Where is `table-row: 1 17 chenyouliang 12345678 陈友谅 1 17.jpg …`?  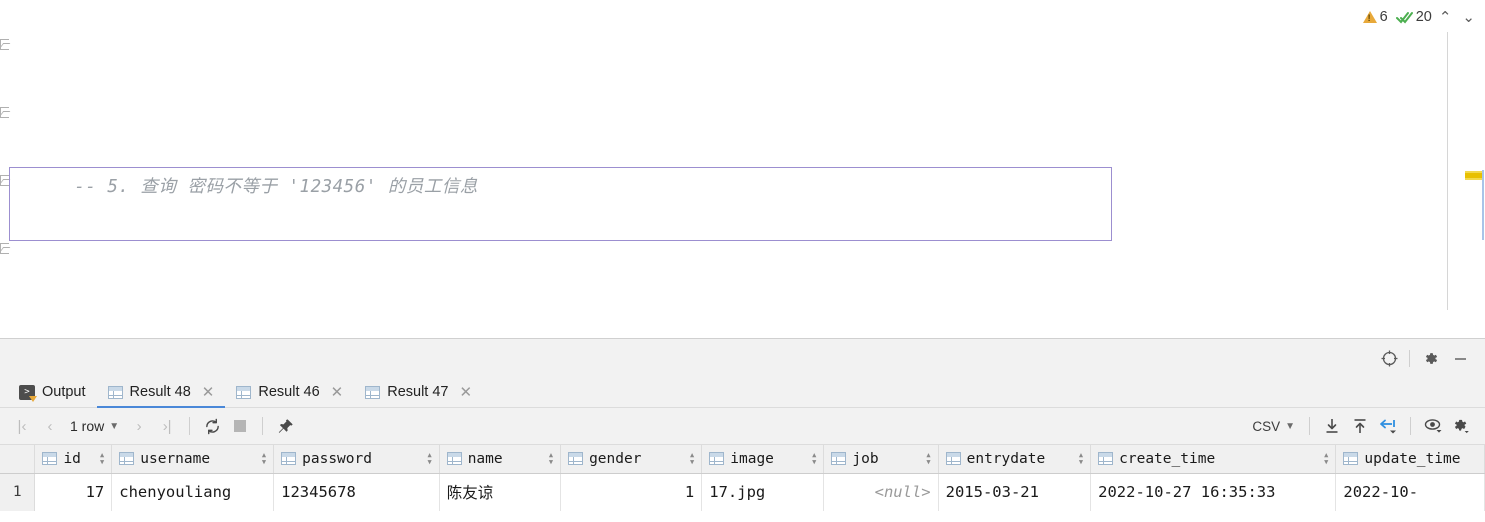
table-row: 1 17 chenyouliang 12345678 陈友谅 1 17.jpg … is located at coordinates (742, 492).